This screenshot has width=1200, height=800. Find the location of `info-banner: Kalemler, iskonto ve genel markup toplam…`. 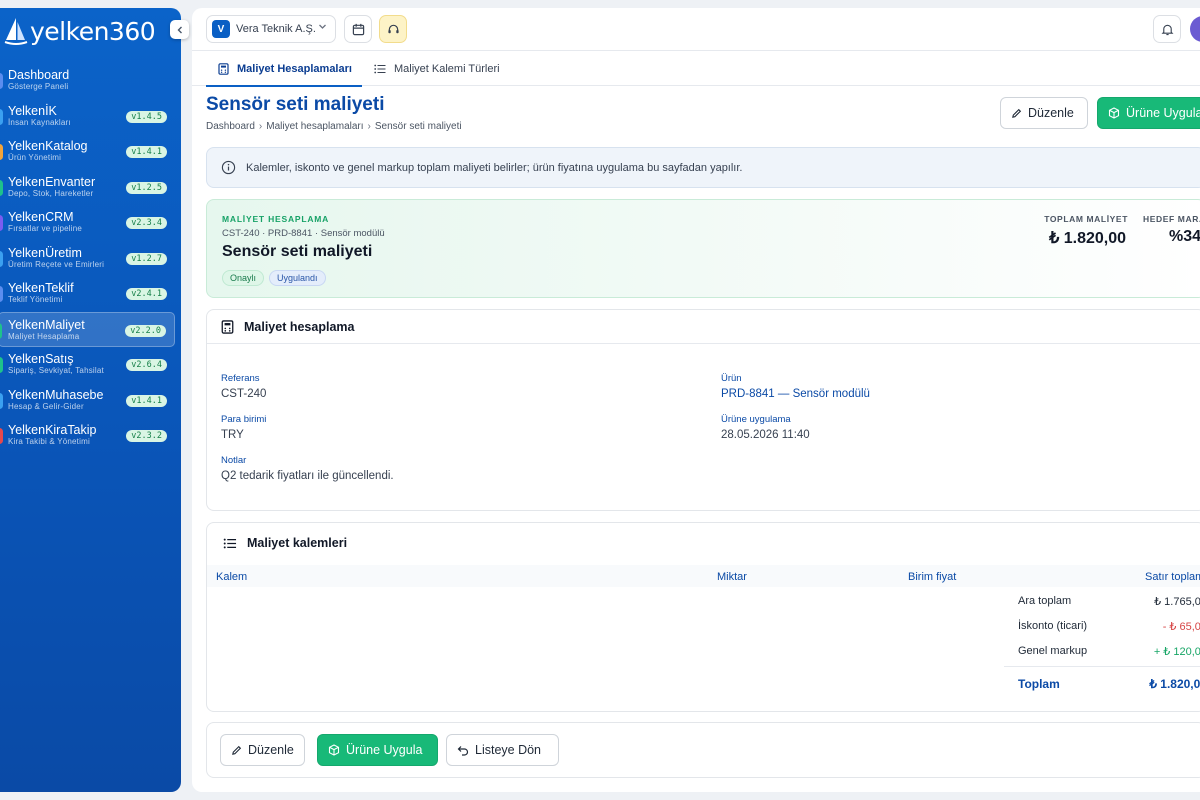

info-banner: Kalemler, iskonto ve genel markup toplam… is located at coordinates (703, 167).